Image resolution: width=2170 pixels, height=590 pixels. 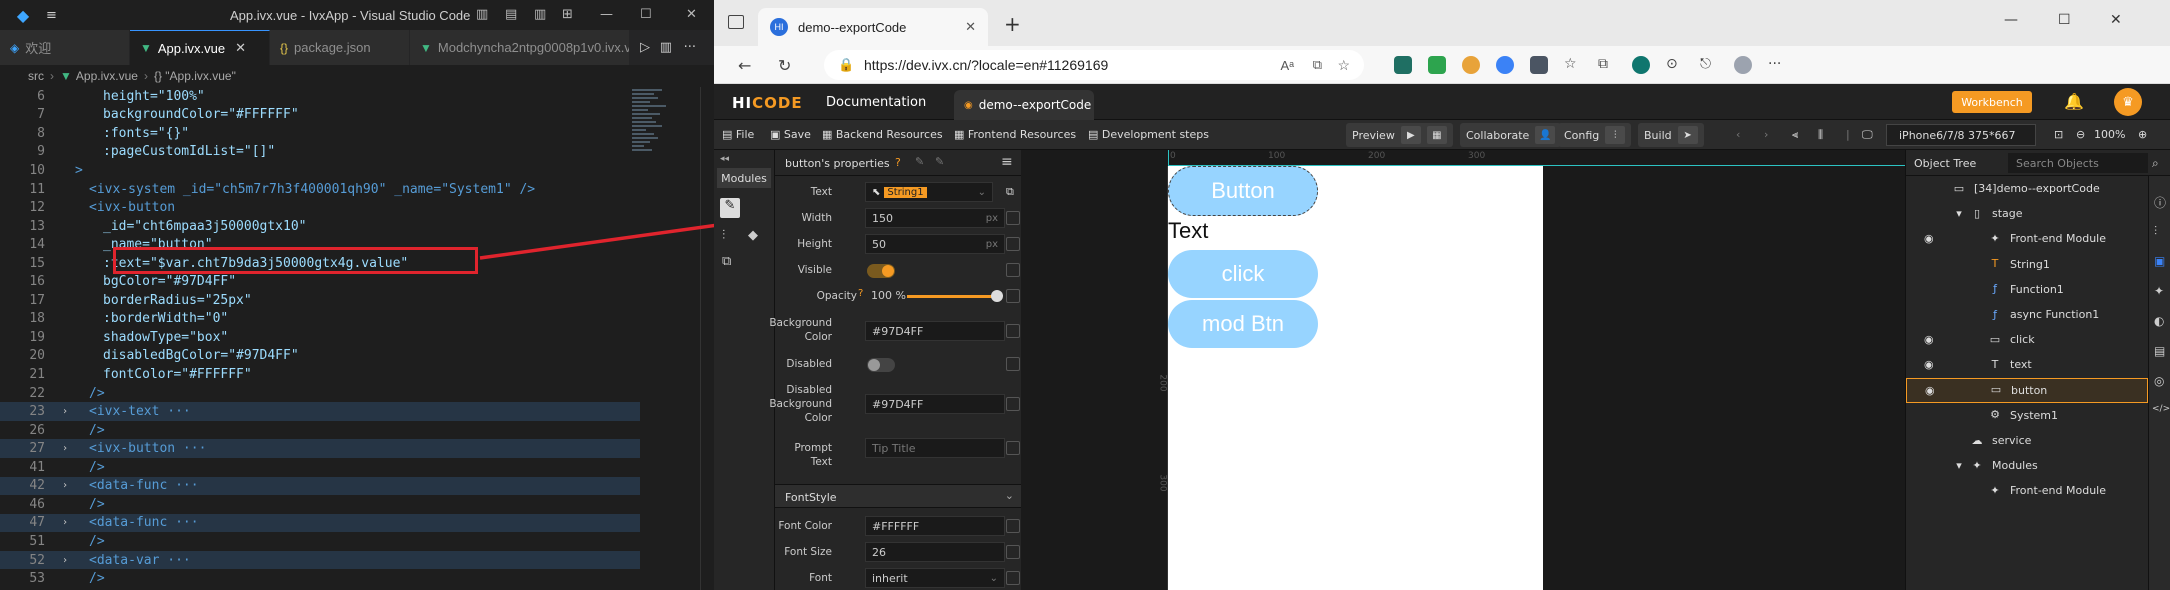 I want to click on chevron-down-icon: ⌄, so click(x=1009, y=495).